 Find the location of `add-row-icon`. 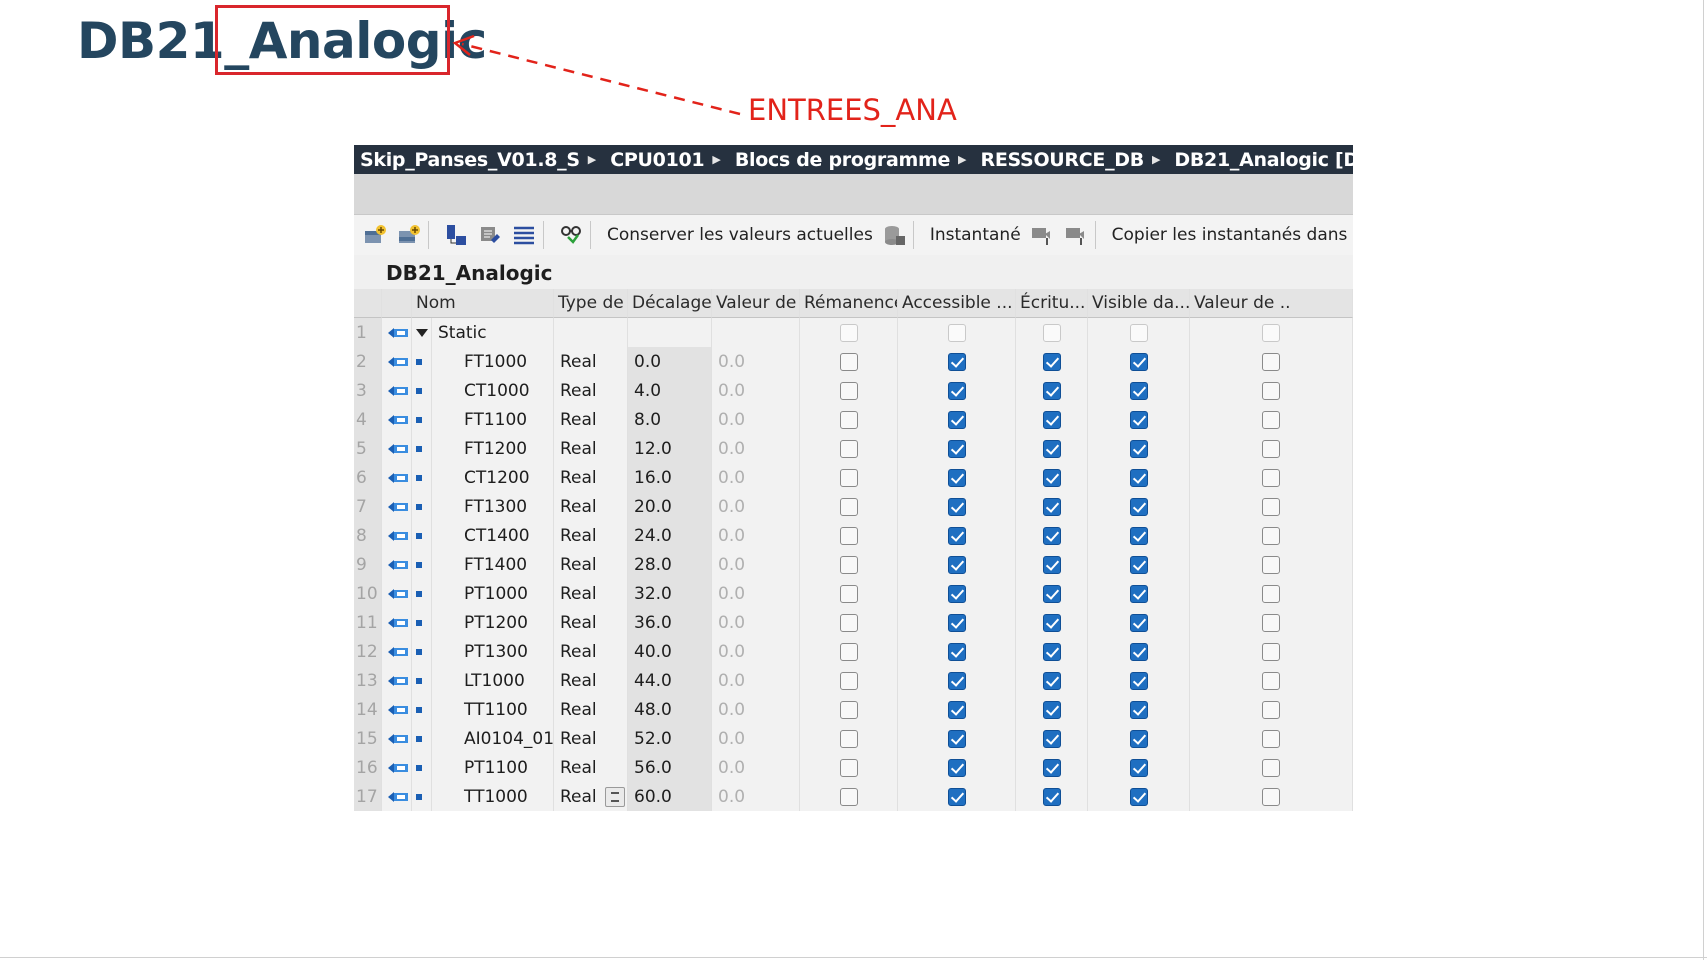

add-row-icon is located at coordinates (409, 235).